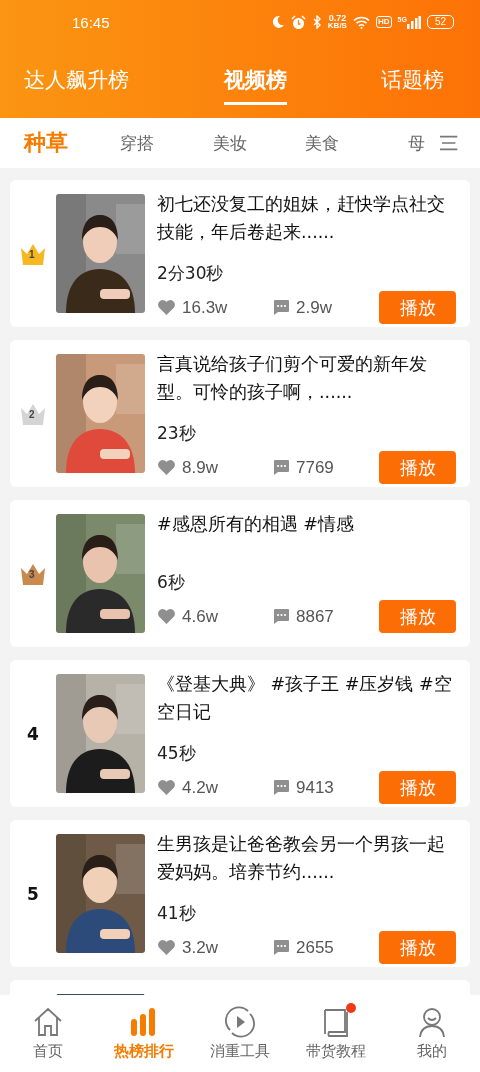  What do you see at coordinates (200, 467) in the screenshot?
I see `like-count: 8.9w` at bounding box center [200, 467].